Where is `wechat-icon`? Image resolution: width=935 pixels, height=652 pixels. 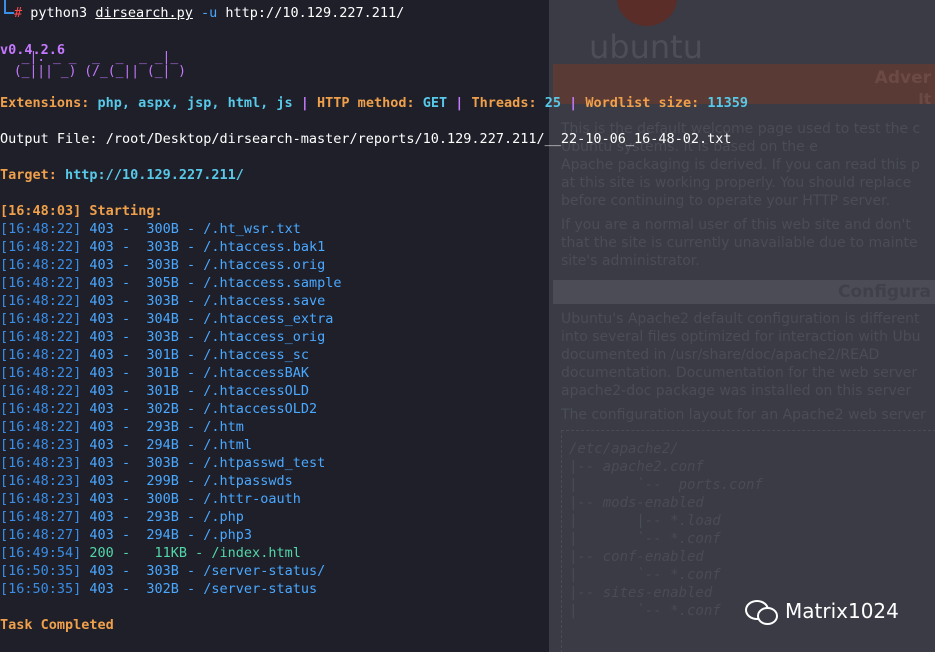 wechat-icon is located at coordinates (761, 611).